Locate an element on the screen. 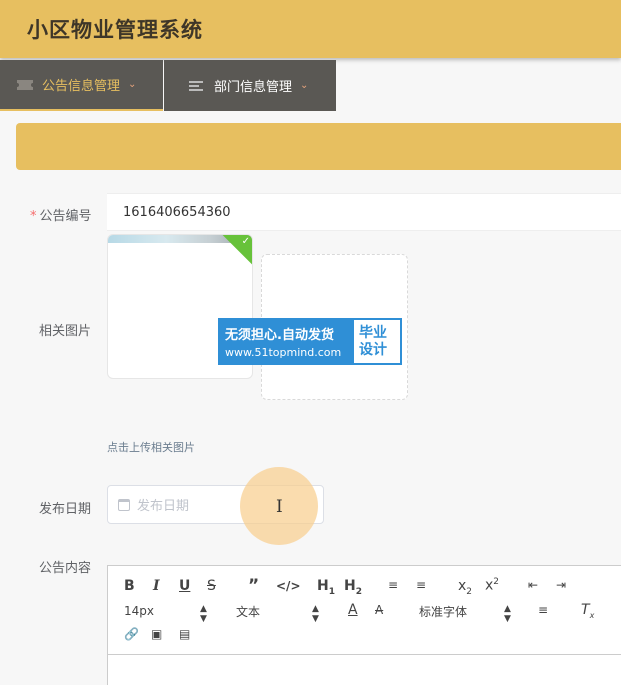  align-icon: ≡ is located at coordinates (543, 610).